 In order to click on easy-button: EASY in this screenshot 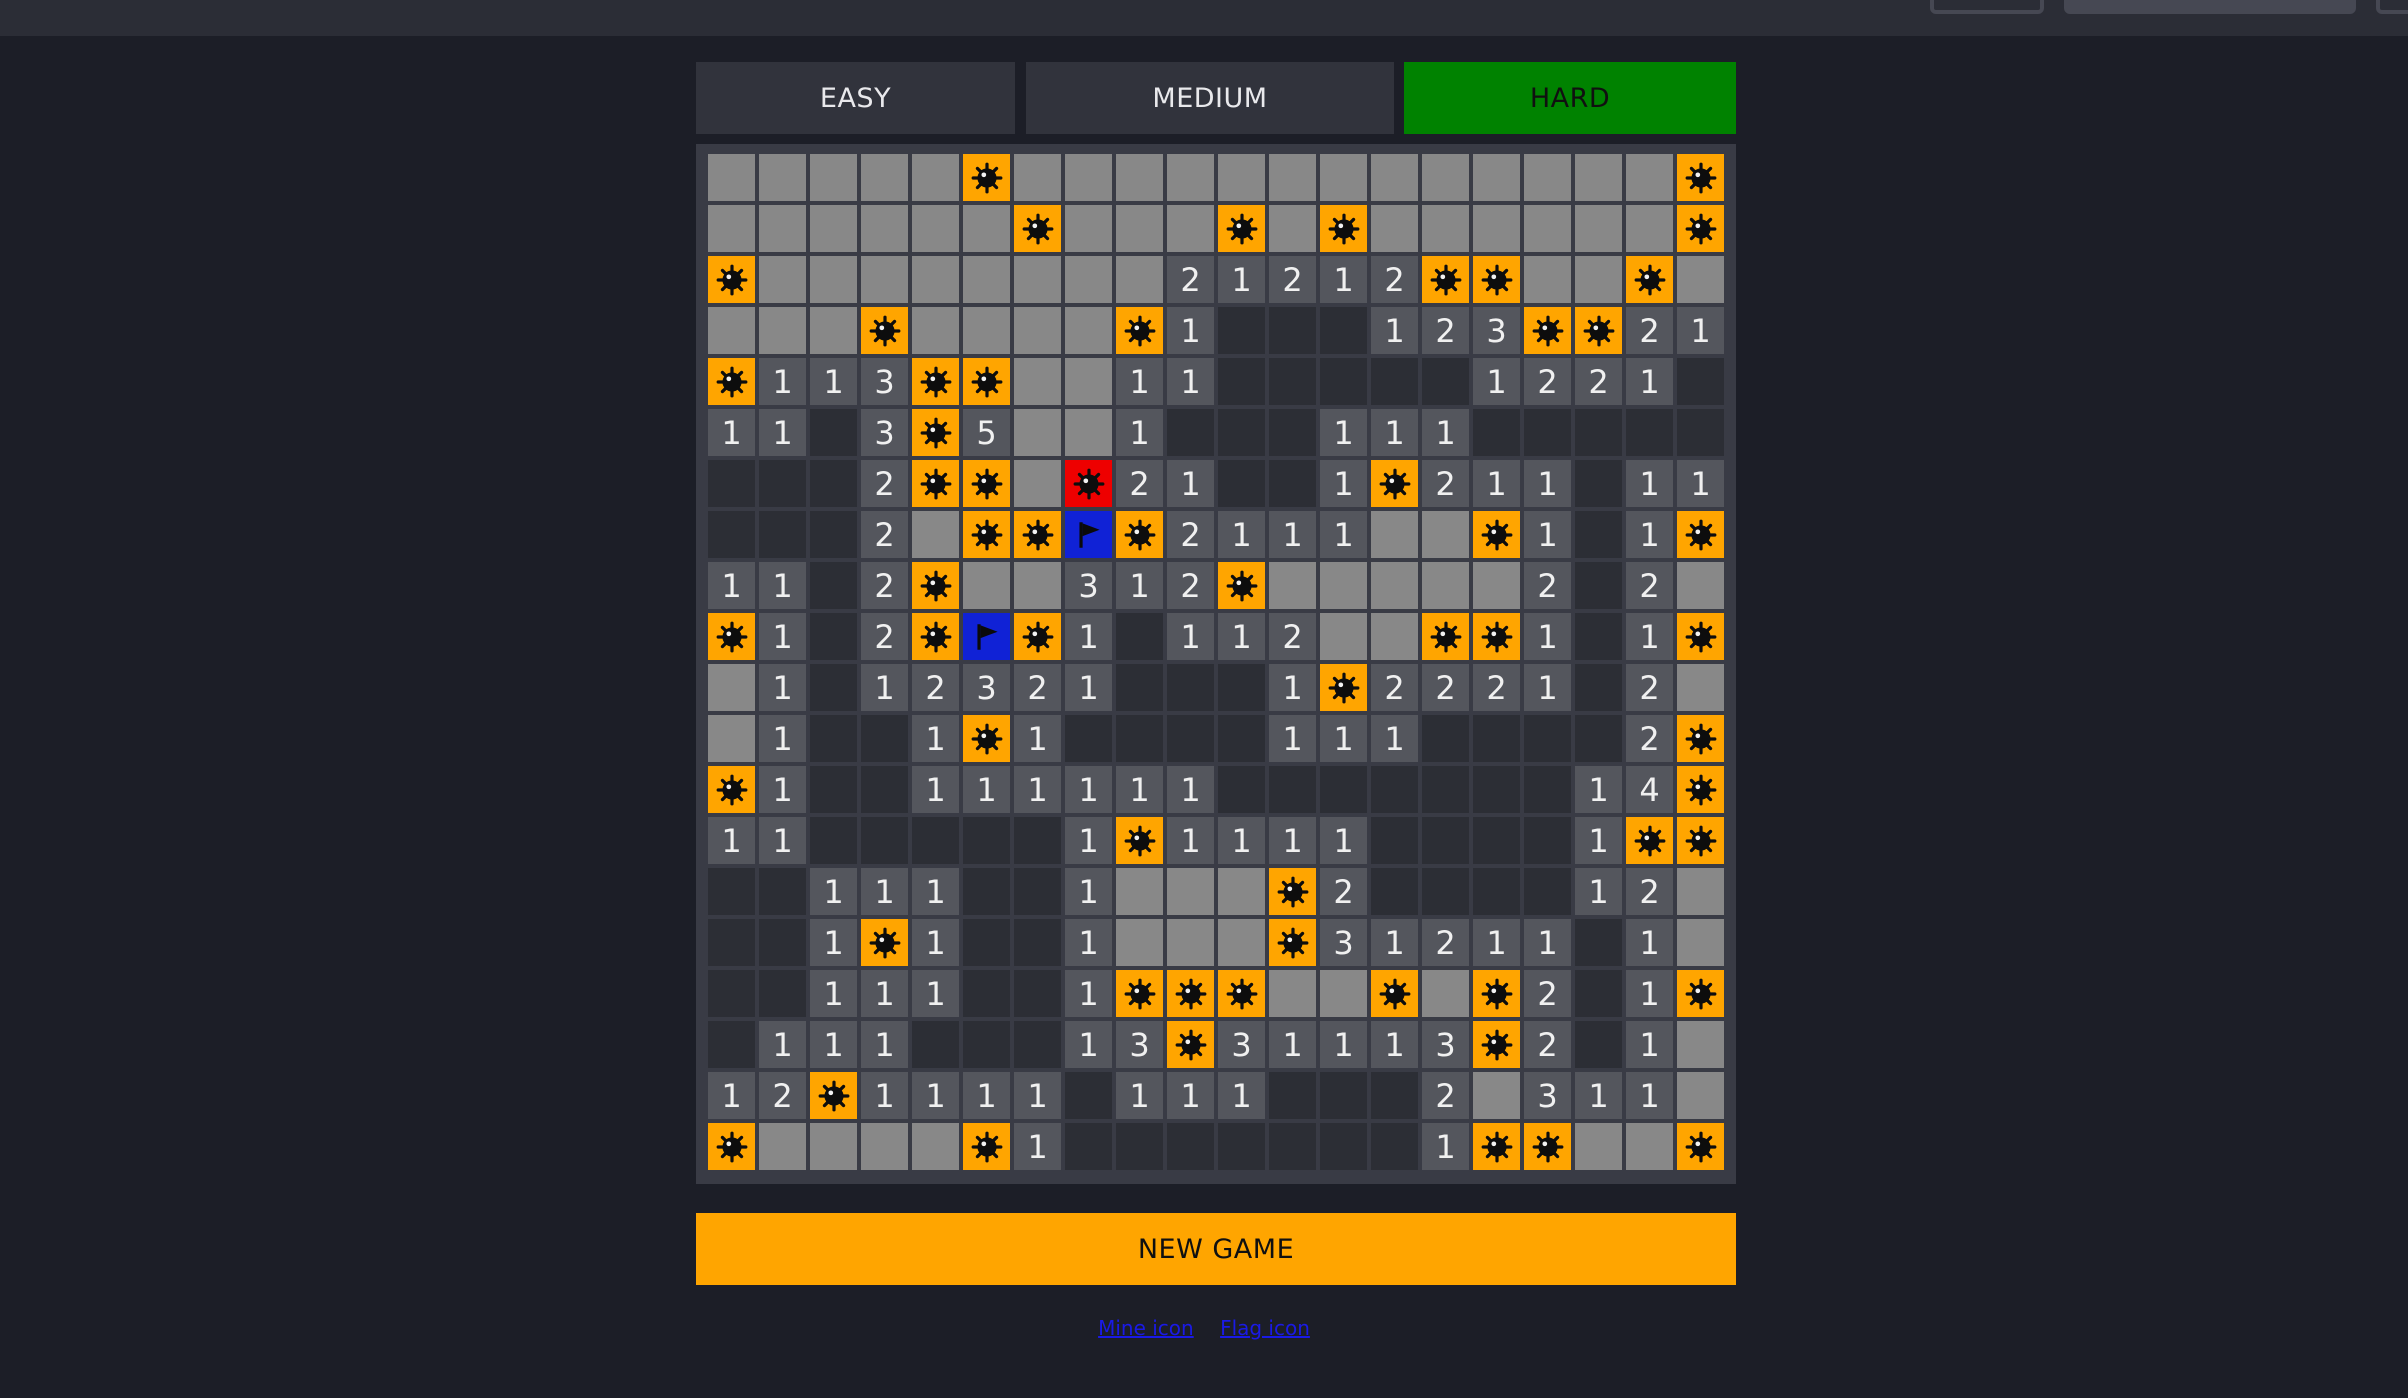, I will do `click(855, 98)`.